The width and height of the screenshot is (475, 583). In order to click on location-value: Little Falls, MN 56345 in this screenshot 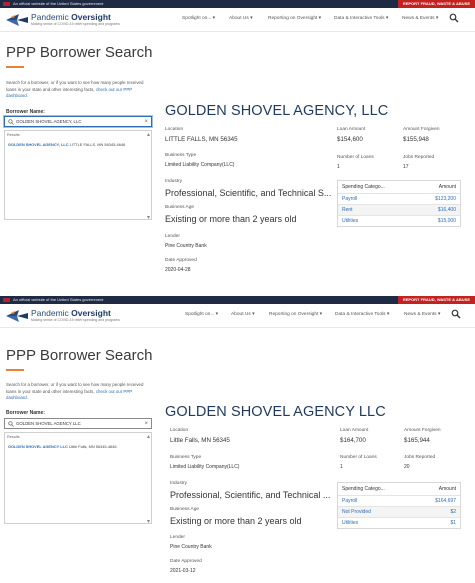, I will do `click(200, 440)`.